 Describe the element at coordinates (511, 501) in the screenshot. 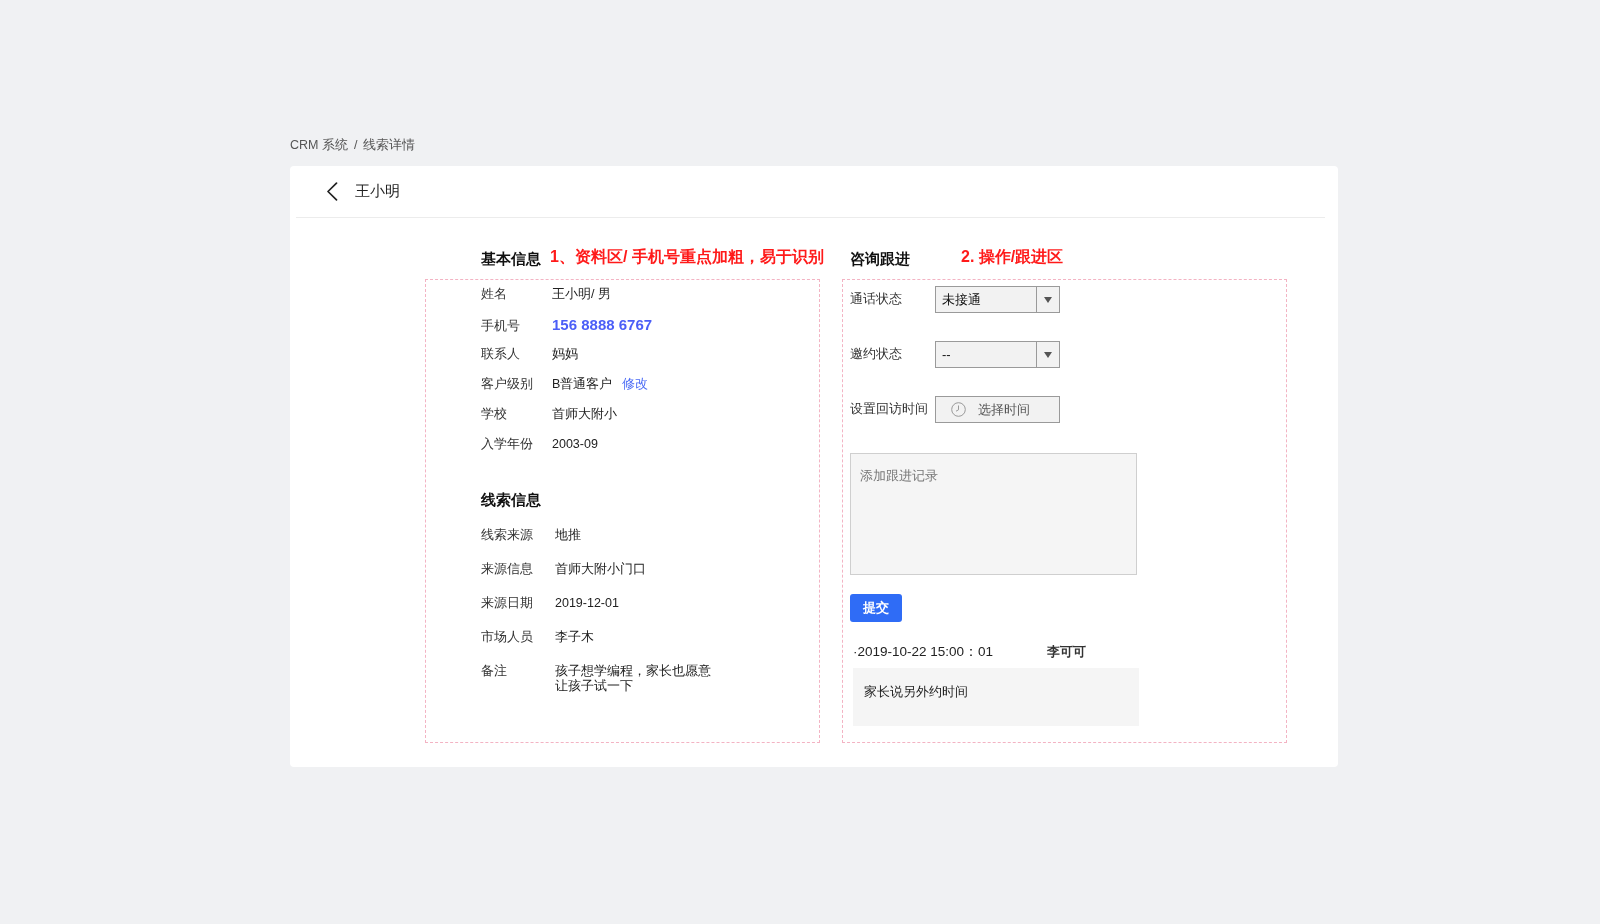

I see `section-title: 线索信息` at that location.